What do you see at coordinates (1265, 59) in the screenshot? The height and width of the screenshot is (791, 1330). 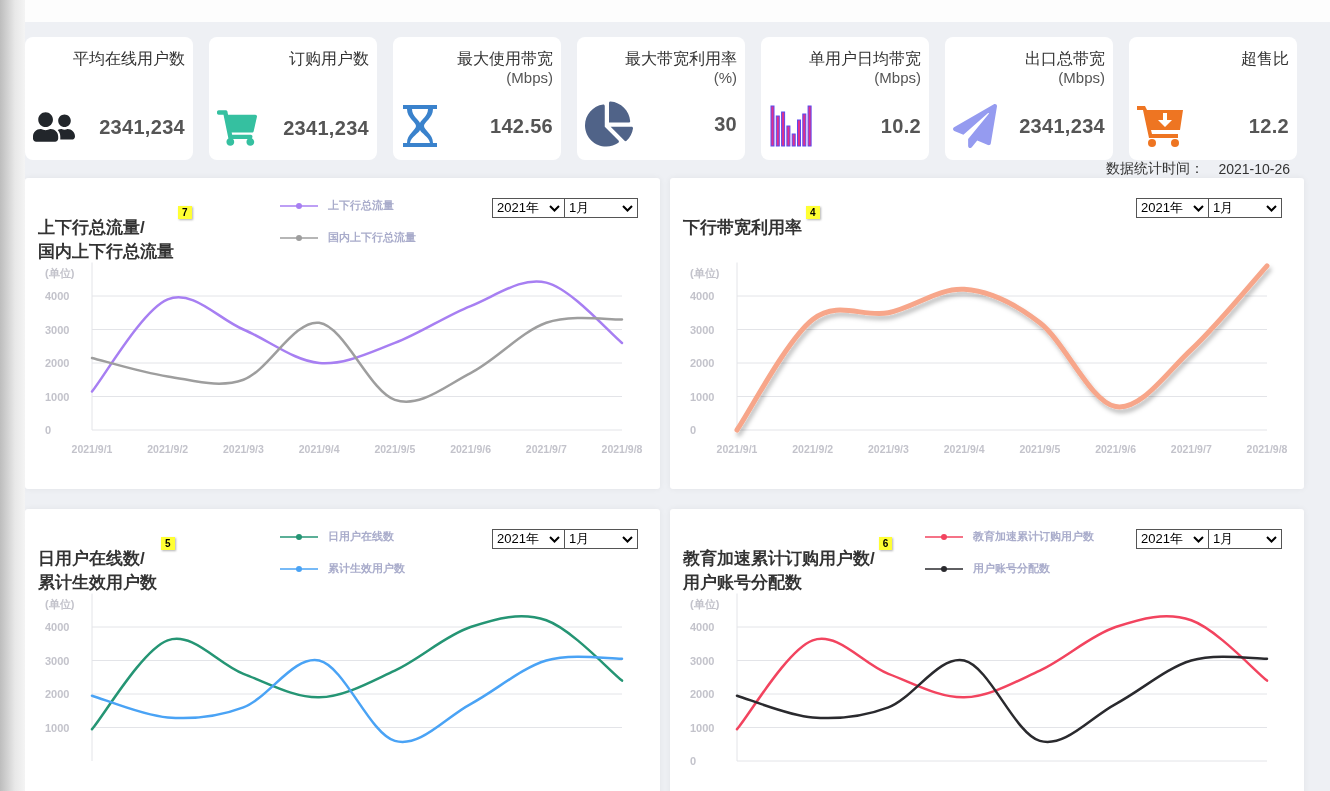 I see `stat-title: 超售比` at bounding box center [1265, 59].